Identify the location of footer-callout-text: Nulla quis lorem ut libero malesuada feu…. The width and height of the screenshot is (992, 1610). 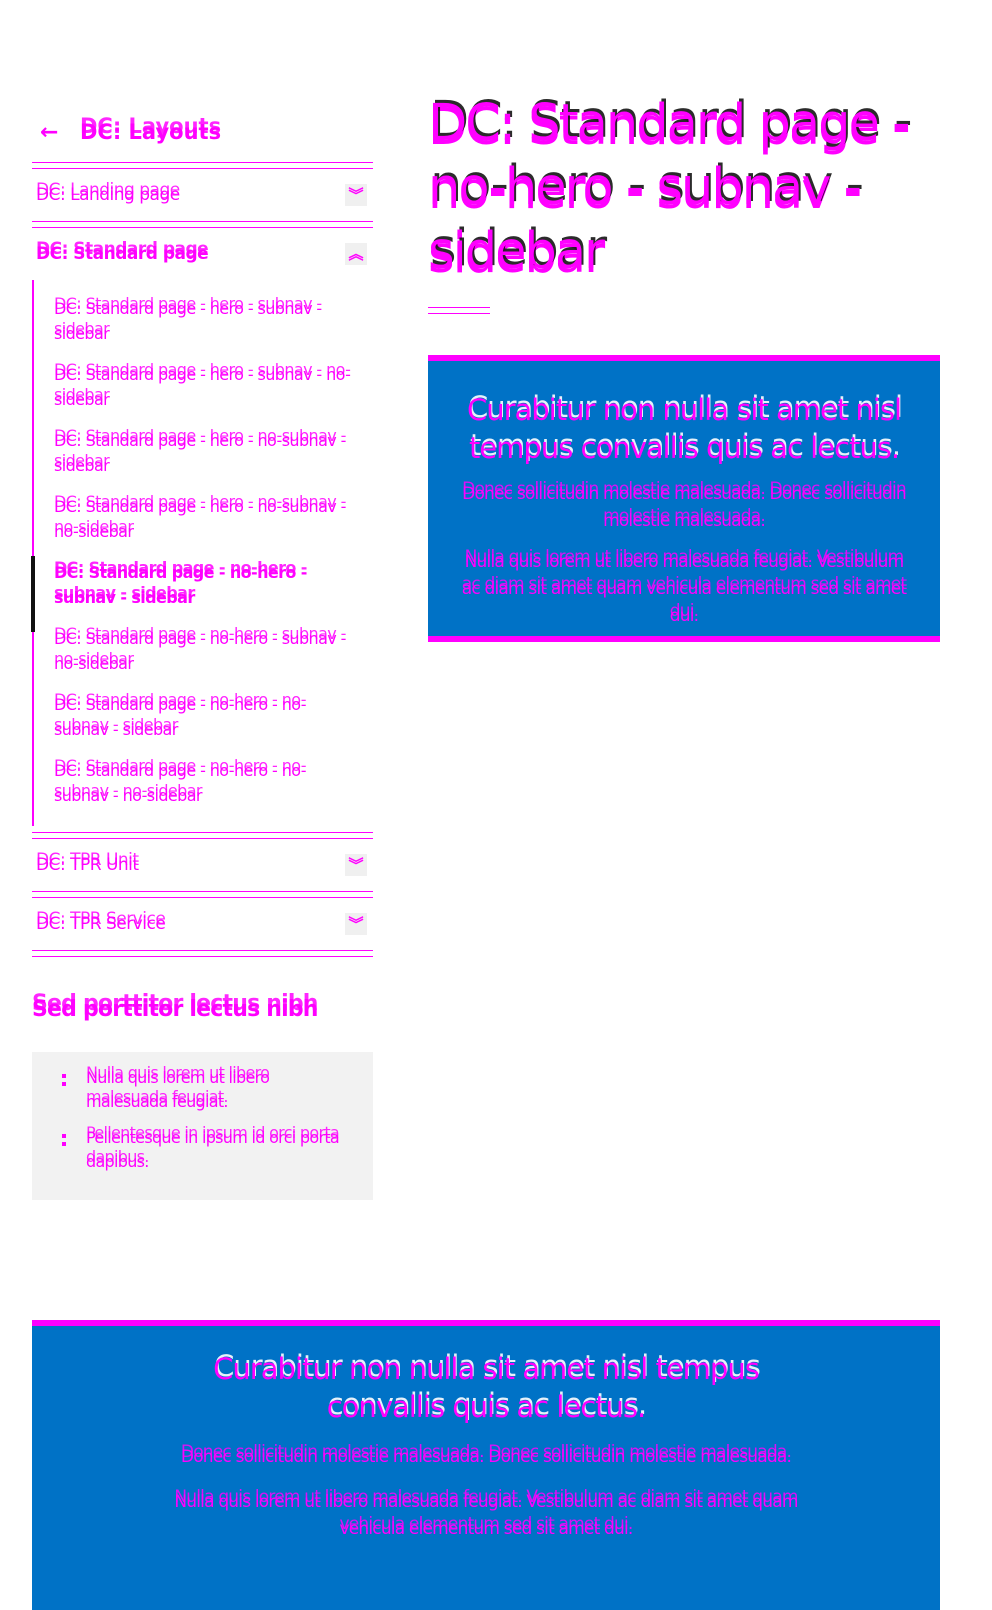
(486, 1515).